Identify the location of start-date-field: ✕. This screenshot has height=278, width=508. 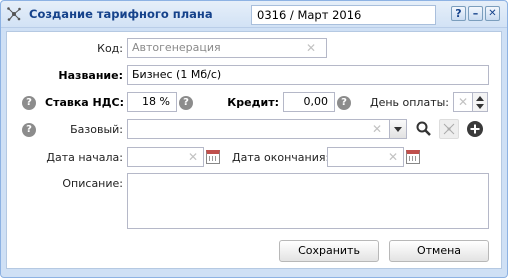
(165, 157).